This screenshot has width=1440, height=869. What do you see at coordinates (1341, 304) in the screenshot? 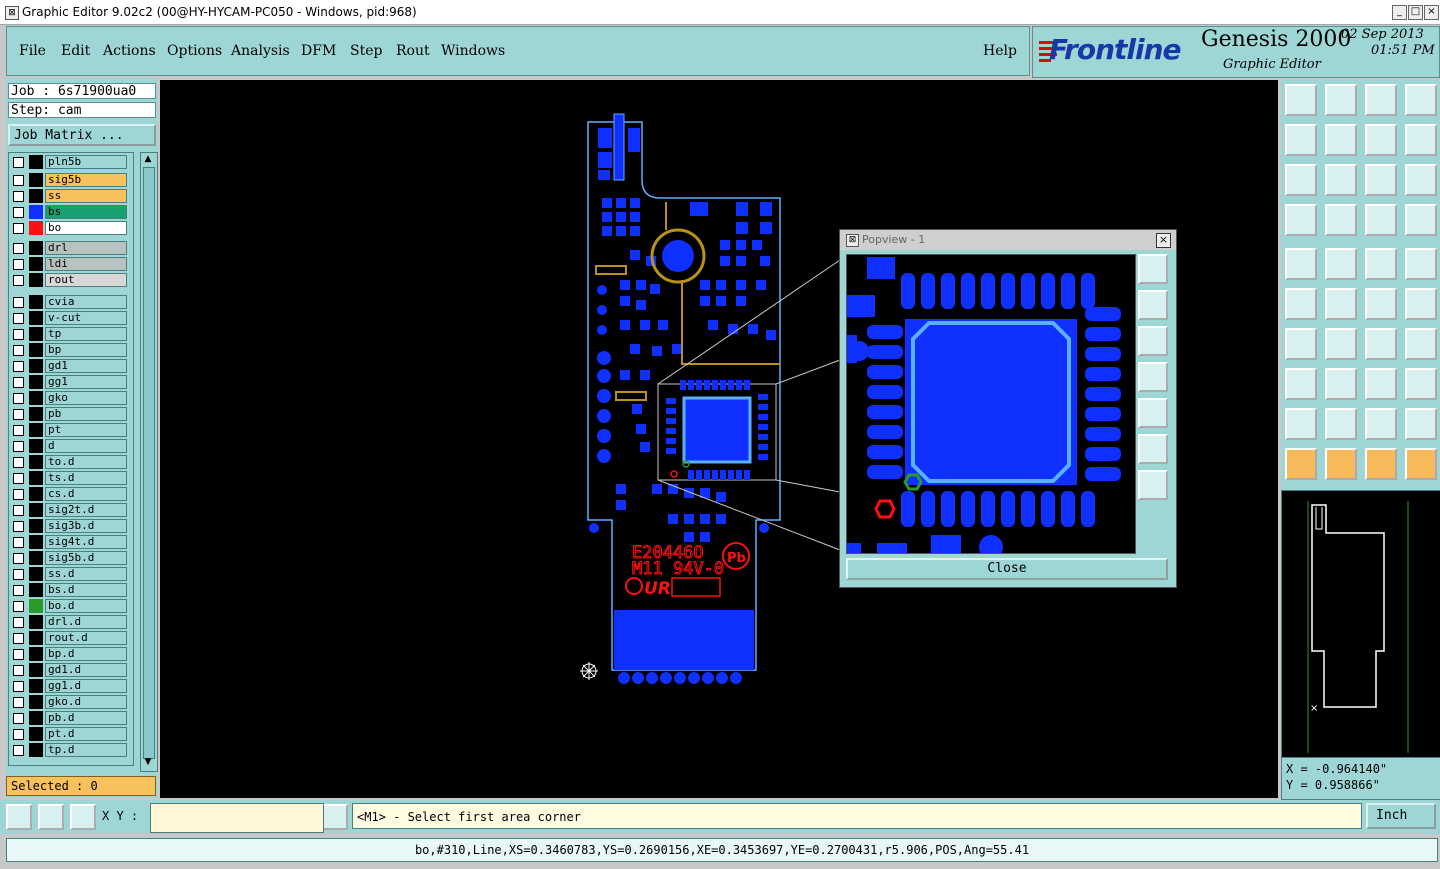
I see `delete-icon` at bounding box center [1341, 304].